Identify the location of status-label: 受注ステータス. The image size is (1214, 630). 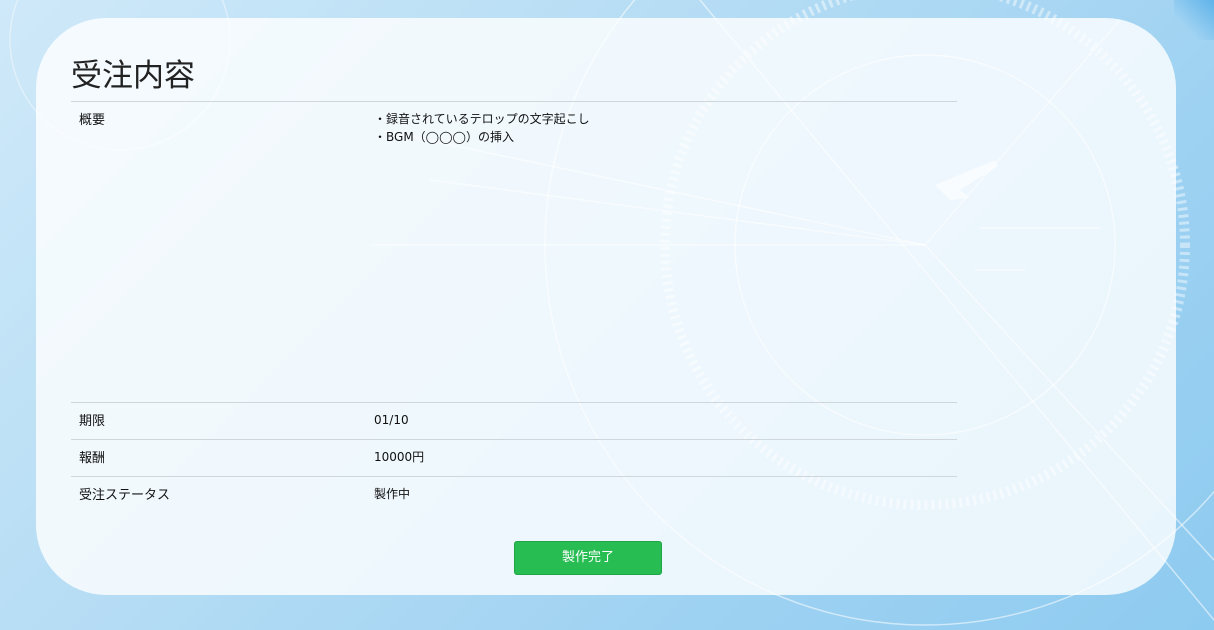
(125, 495).